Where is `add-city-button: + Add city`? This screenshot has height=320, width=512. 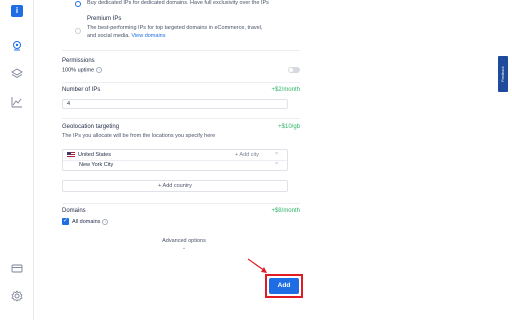
add-city-button: + Add city is located at coordinates (247, 155).